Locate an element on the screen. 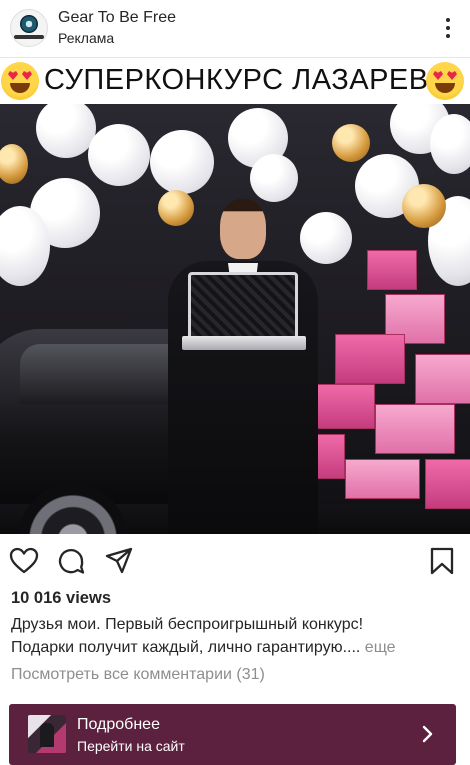 This screenshot has width=470, height=765. more-vertical-icon is located at coordinates (448, 20).